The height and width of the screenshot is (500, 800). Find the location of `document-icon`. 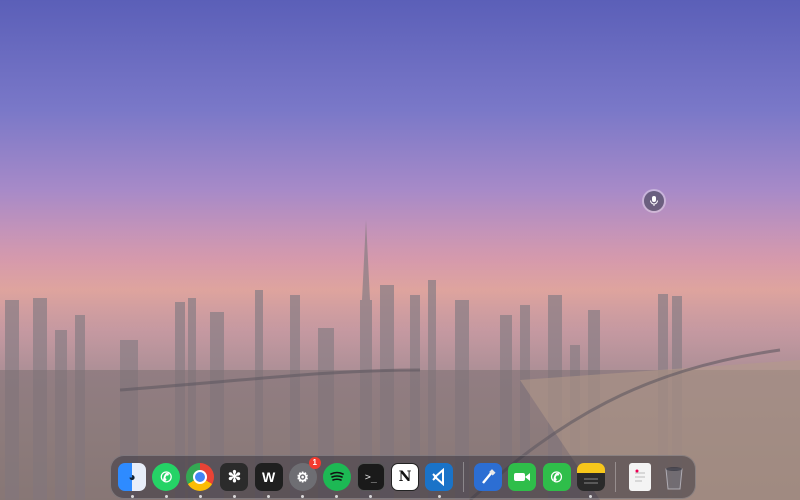

document-icon is located at coordinates (639, 477).